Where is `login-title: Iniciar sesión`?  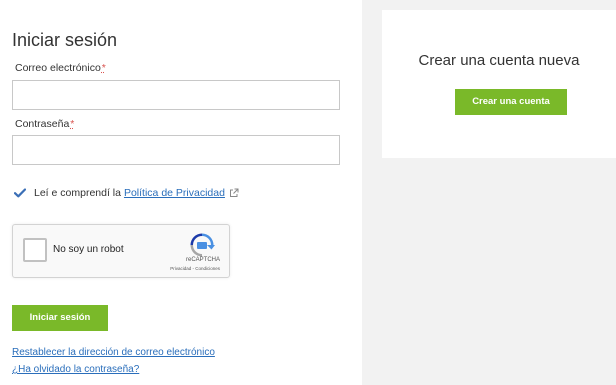 login-title: Iniciar sesión is located at coordinates (65, 40).